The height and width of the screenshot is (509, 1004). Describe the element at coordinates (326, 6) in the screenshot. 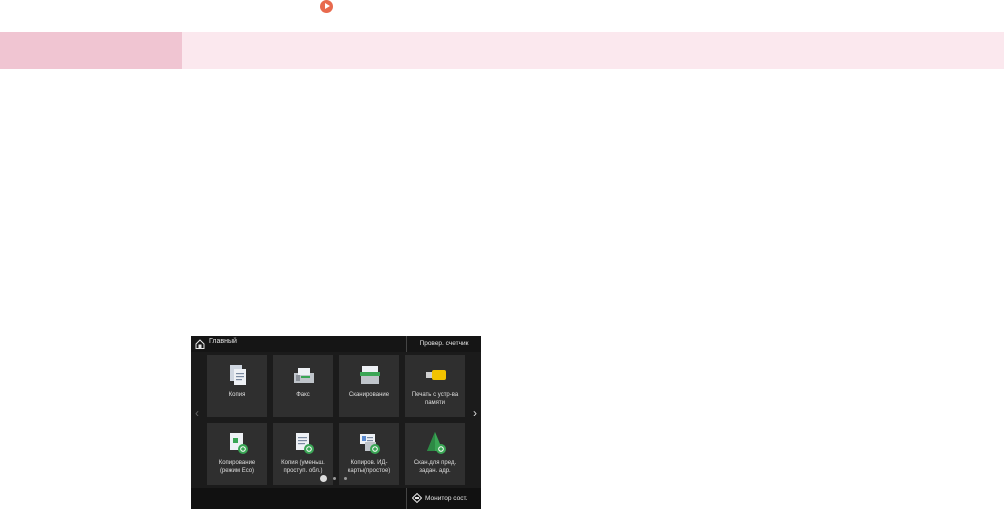

I see `play-icon` at that location.